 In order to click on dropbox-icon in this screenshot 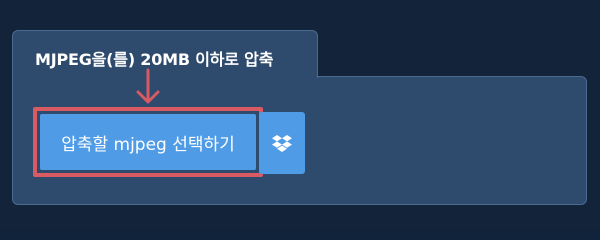, I will do `click(282, 143)`.